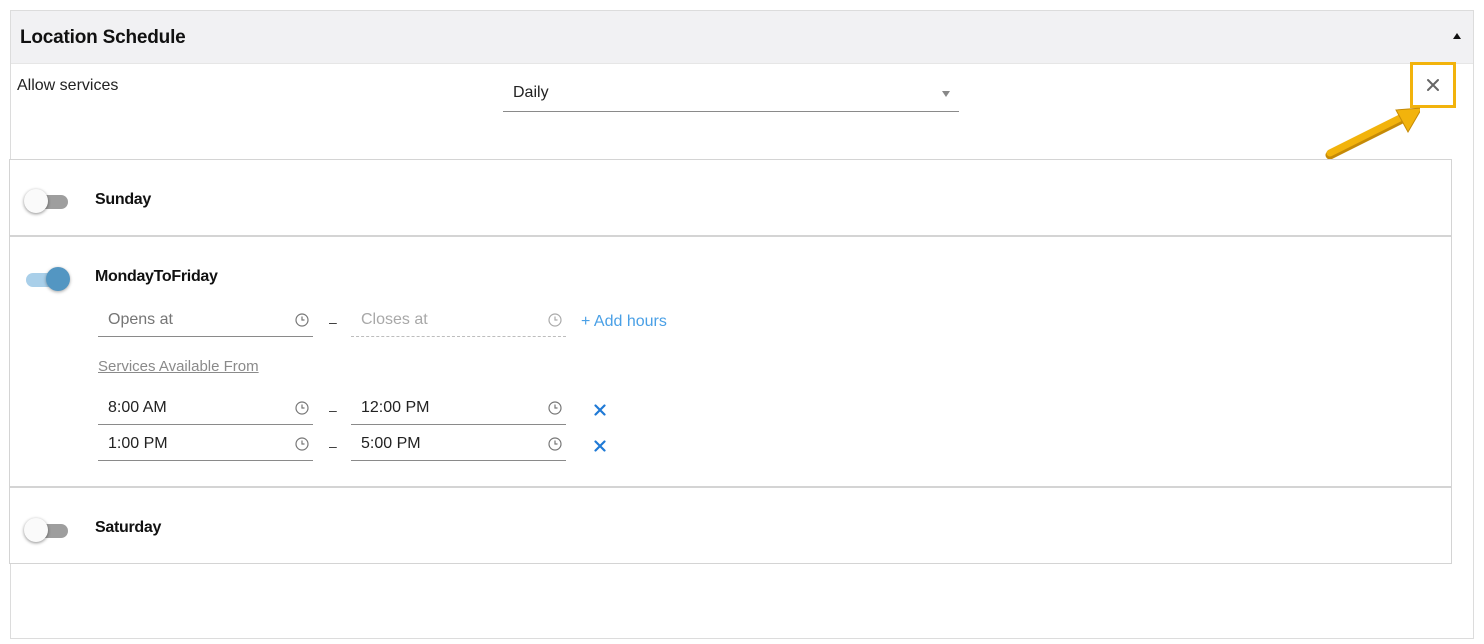 This screenshot has height=644, width=1484. I want to click on range-start-field: 1:00 PM, so click(205, 445).